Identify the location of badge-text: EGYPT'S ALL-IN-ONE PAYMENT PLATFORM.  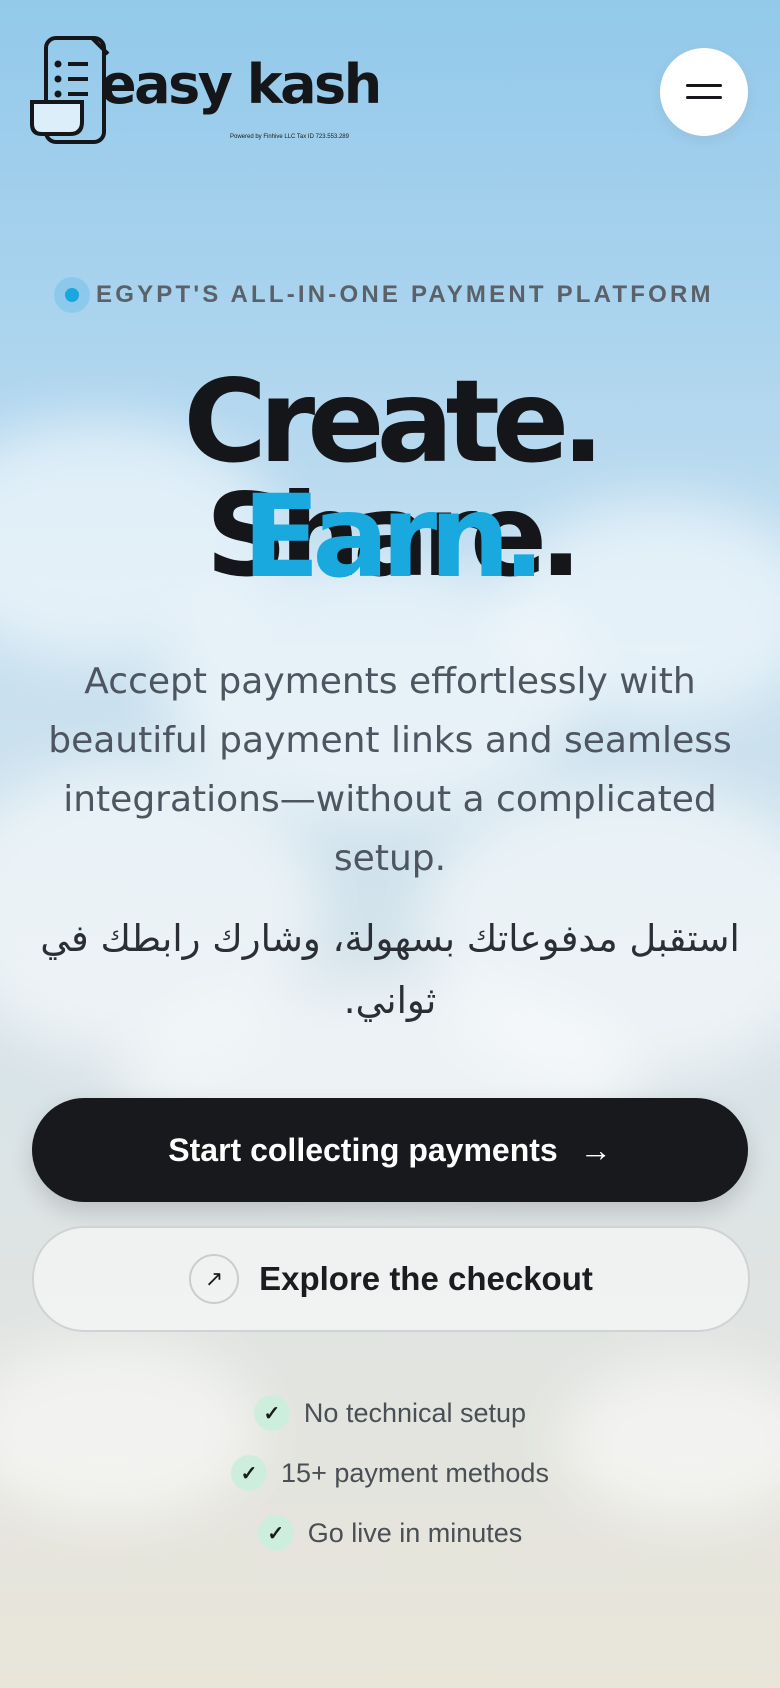
(405, 294).